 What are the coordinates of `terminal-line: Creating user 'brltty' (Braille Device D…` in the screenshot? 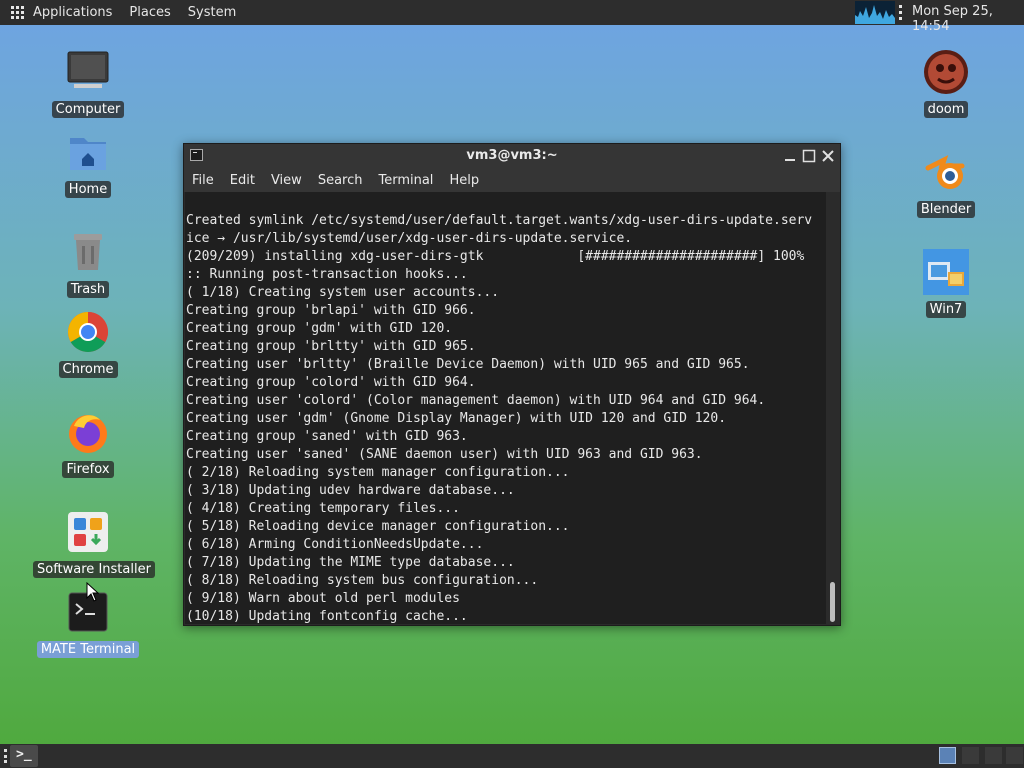 It's located at (468, 364).